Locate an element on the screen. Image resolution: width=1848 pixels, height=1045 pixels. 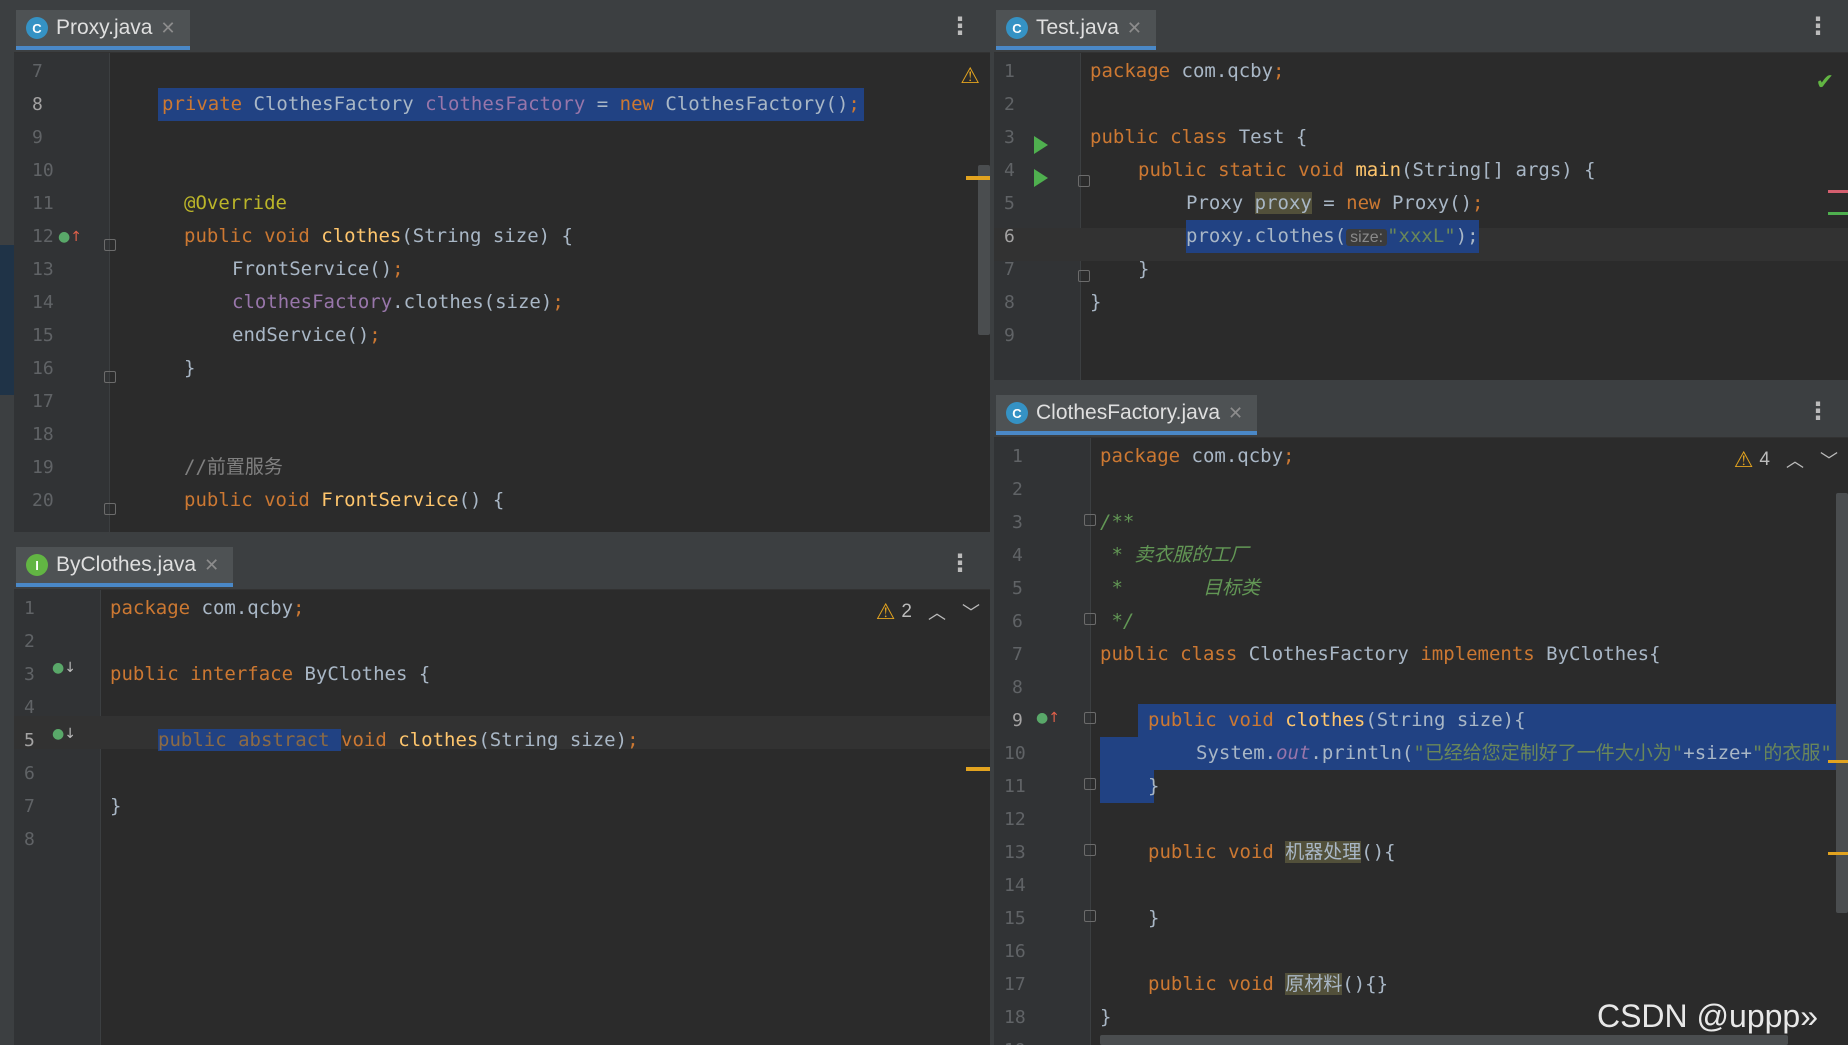
code-line: * 目标类 is located at coordinates (1180, 588).